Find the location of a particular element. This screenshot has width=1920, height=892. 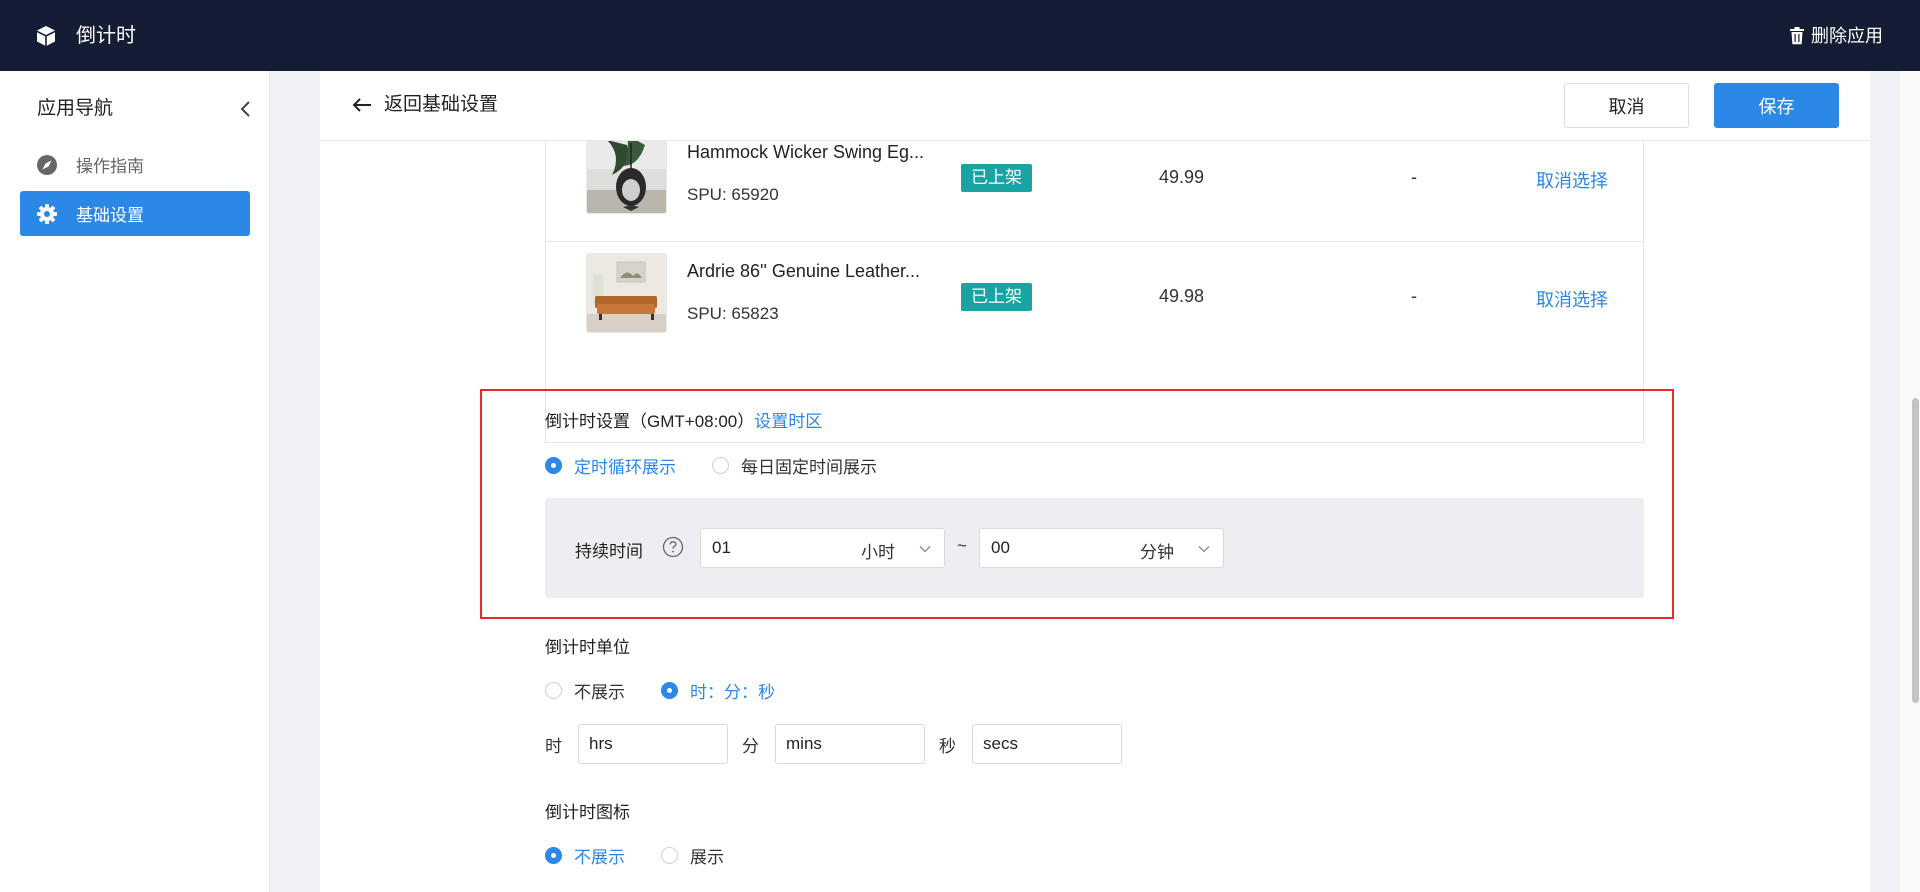

sidebar-item-label: 基础设置 is located at coordinates (110, 215).